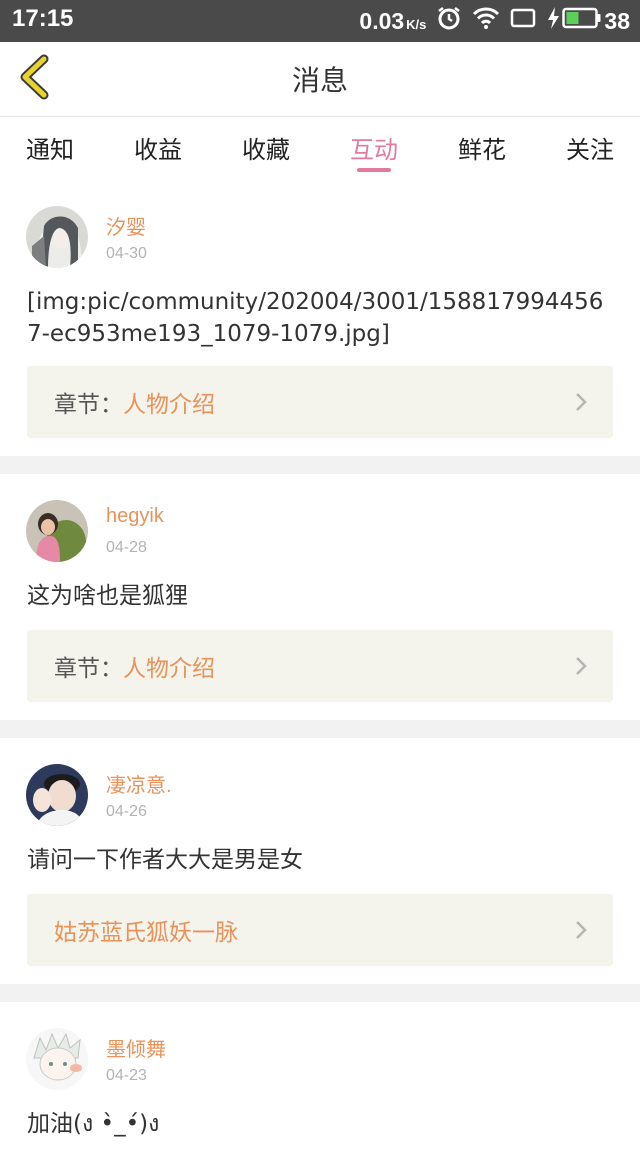 This screenshot has width=640, height=1162. I want to click on tab-interaction: 互动, so click(374, 147).